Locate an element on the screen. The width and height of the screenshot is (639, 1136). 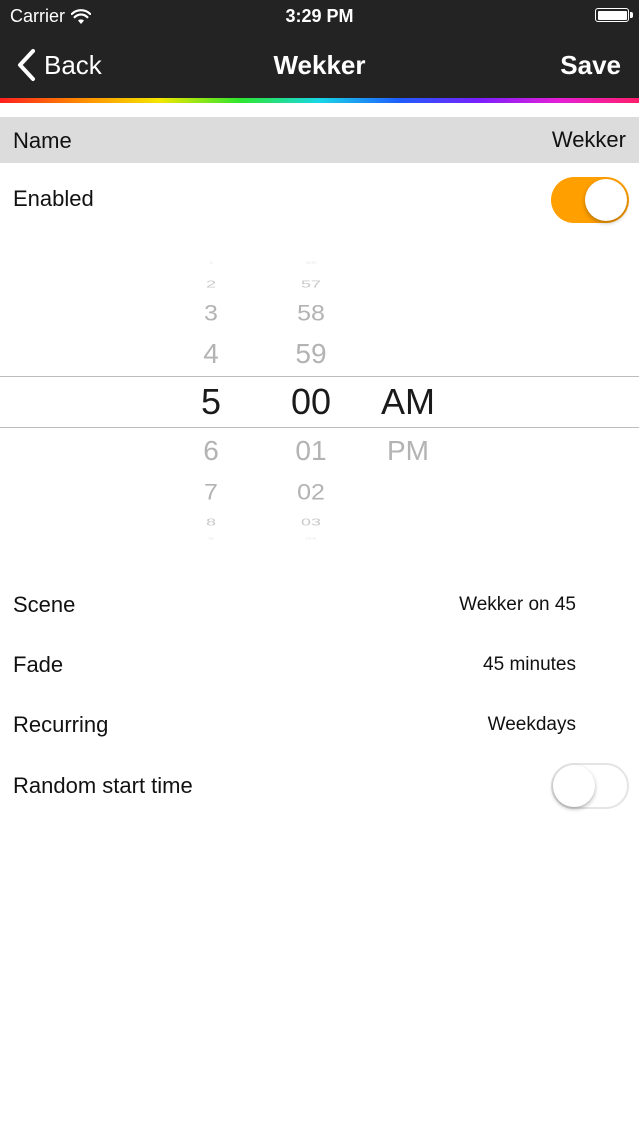
status-time: 3:29 PM is located at coordinates (319, 16).